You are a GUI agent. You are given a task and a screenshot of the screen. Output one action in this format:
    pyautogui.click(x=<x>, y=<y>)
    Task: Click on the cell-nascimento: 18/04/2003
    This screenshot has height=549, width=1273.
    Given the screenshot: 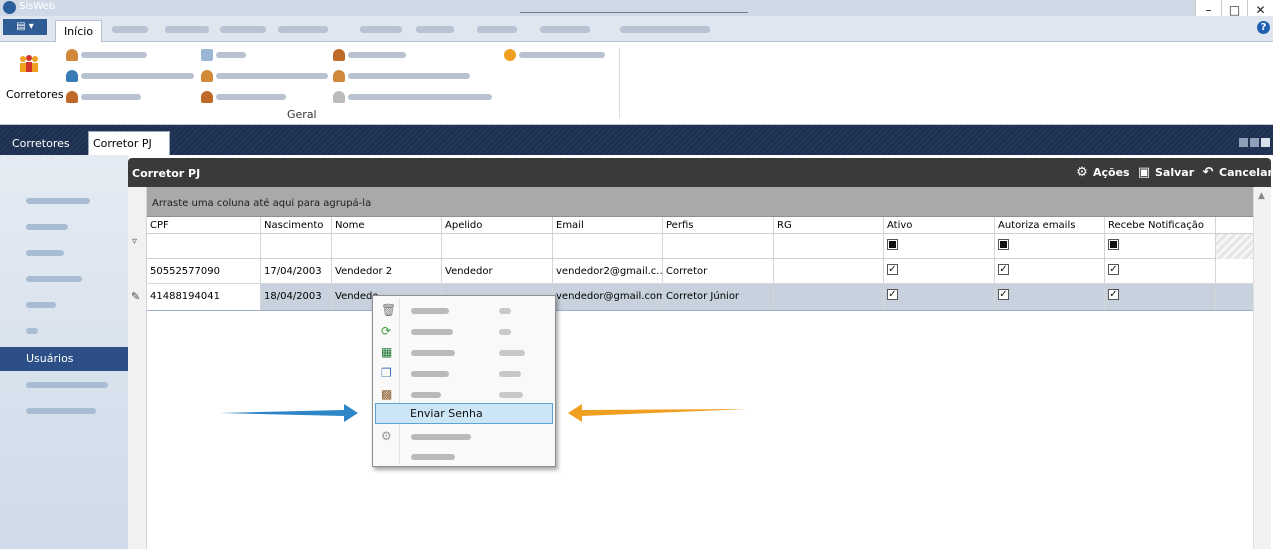 What is the action you would take?
    pyautogui.click(x=296, y=297)
    